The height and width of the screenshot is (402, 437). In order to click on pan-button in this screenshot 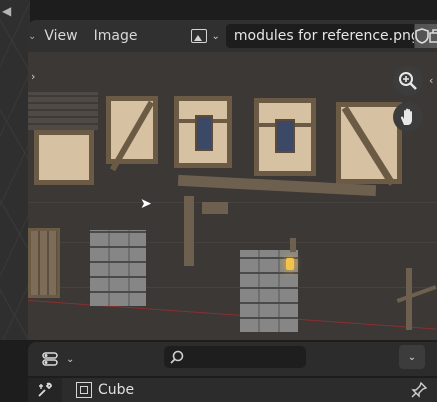, I will do `click(408, 117)`.